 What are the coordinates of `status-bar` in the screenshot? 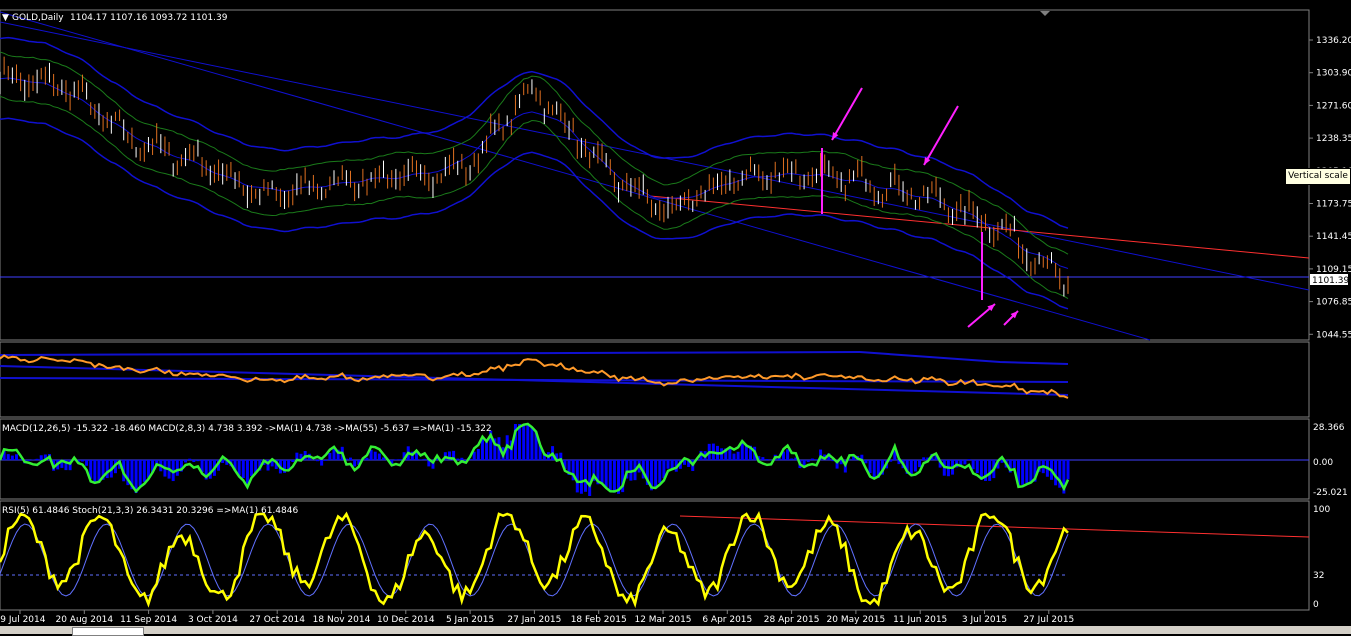 It's located at (675, 630).